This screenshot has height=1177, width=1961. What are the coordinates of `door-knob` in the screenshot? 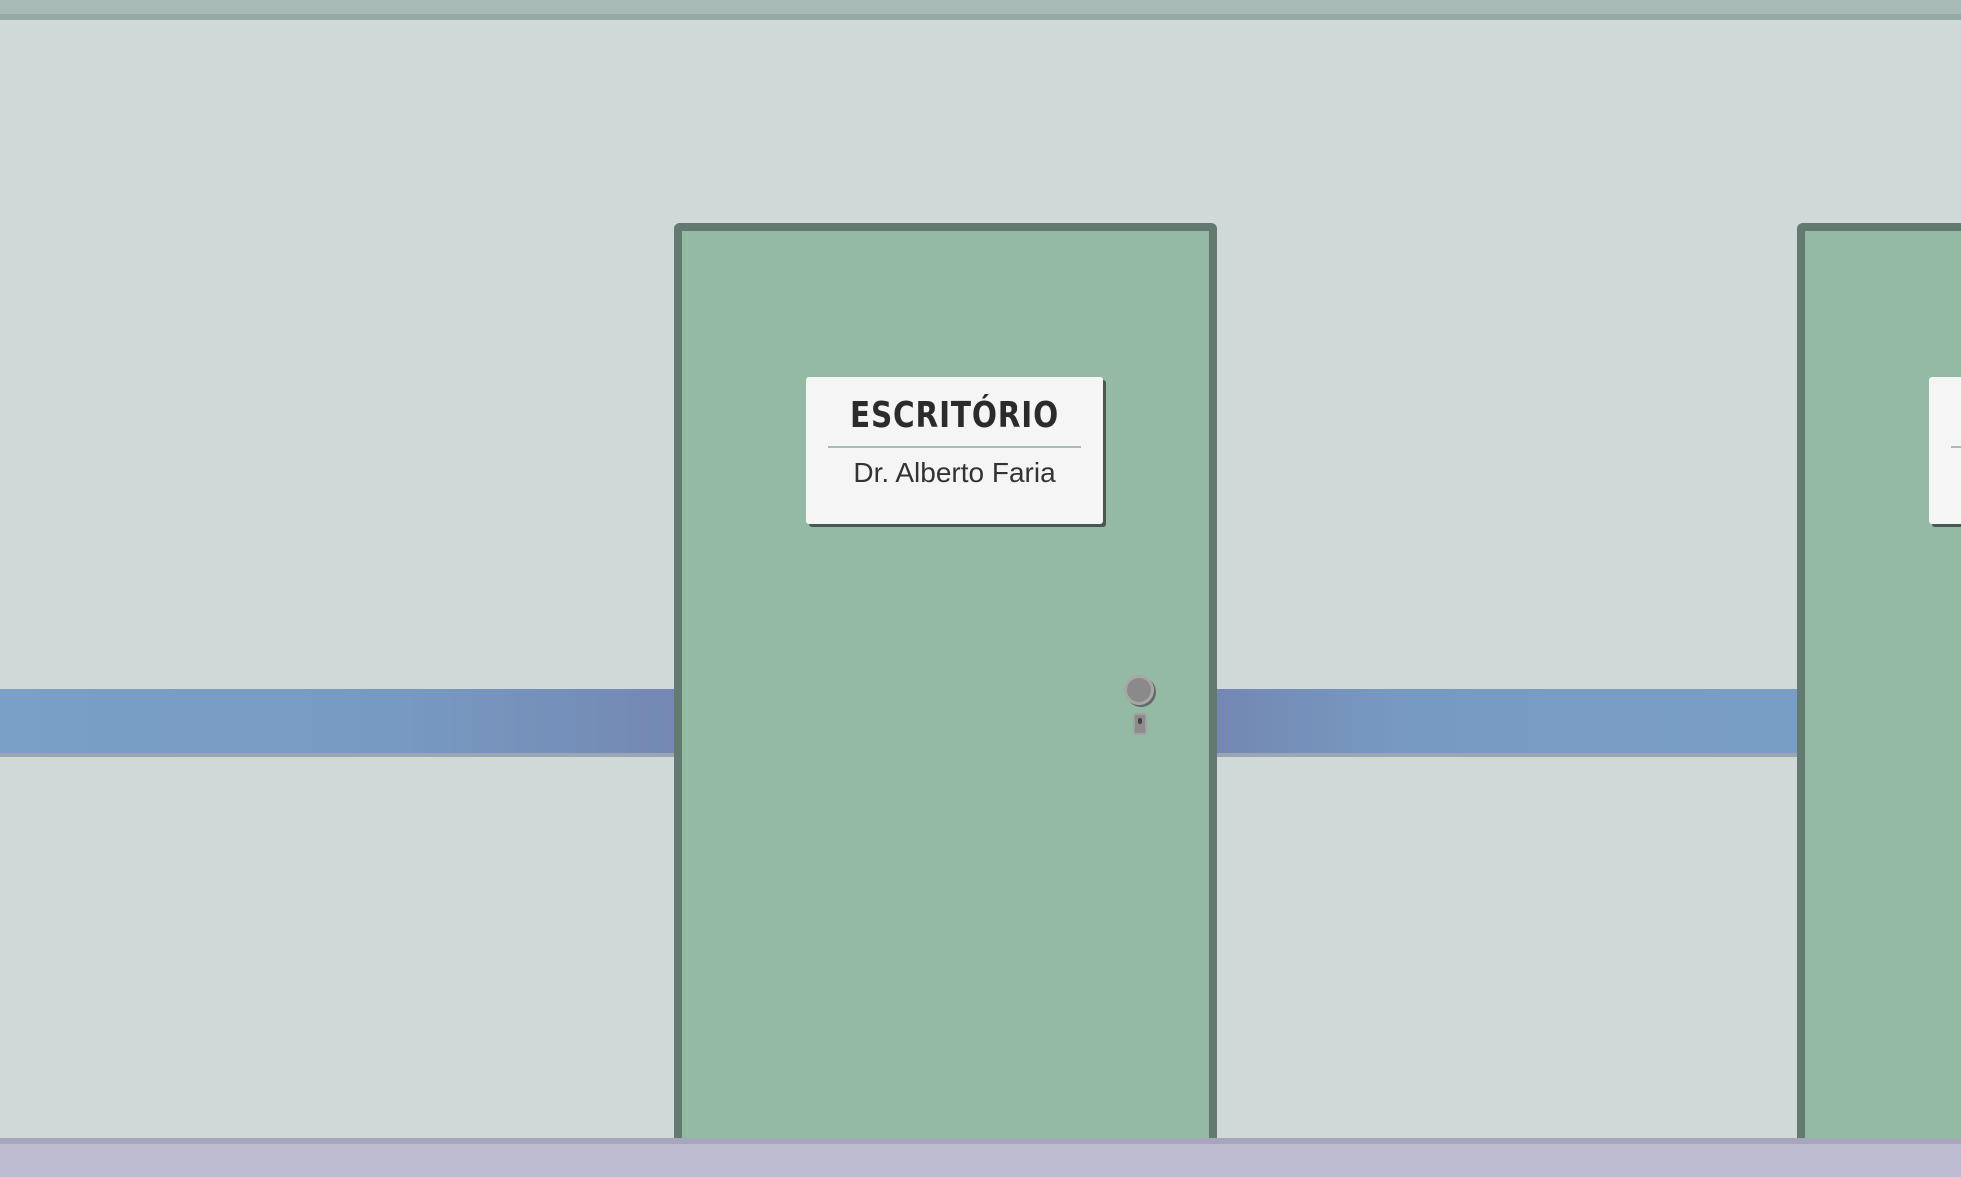 It's located at (1139, 690).